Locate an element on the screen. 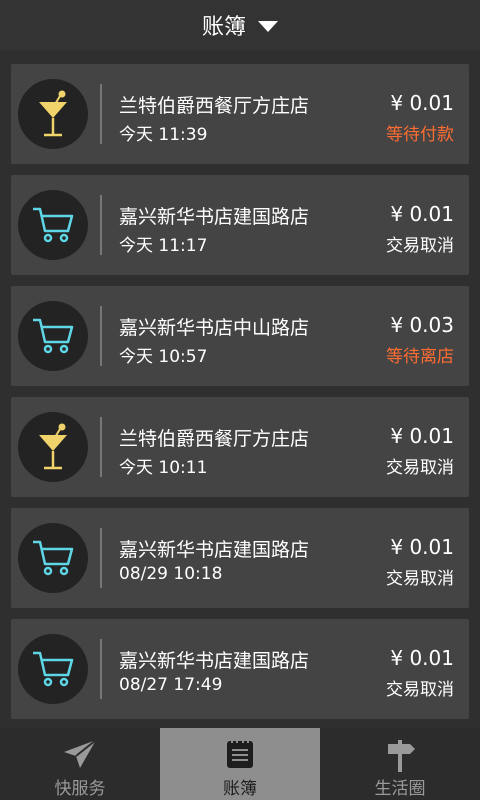  transaction-row: 嘉兴新华书店中山路店 今天 10:57 ¥ 0.03 等待离店 is located at coordinates (240, 336).